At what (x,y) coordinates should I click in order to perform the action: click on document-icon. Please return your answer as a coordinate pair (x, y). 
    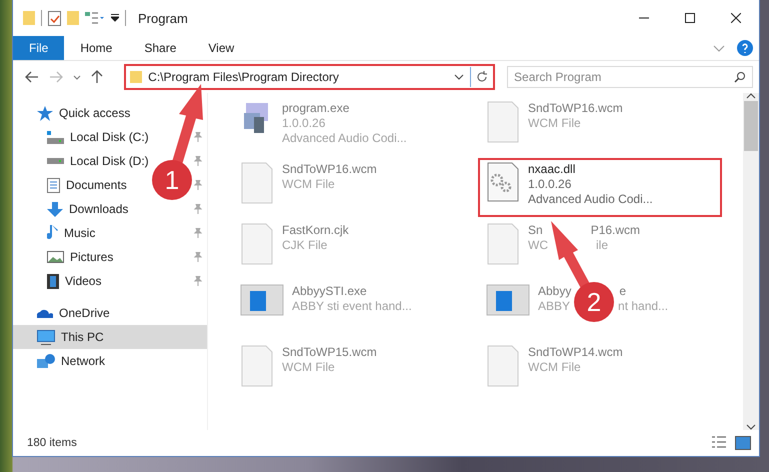
    Looking at the image, I should click on (53, 185).